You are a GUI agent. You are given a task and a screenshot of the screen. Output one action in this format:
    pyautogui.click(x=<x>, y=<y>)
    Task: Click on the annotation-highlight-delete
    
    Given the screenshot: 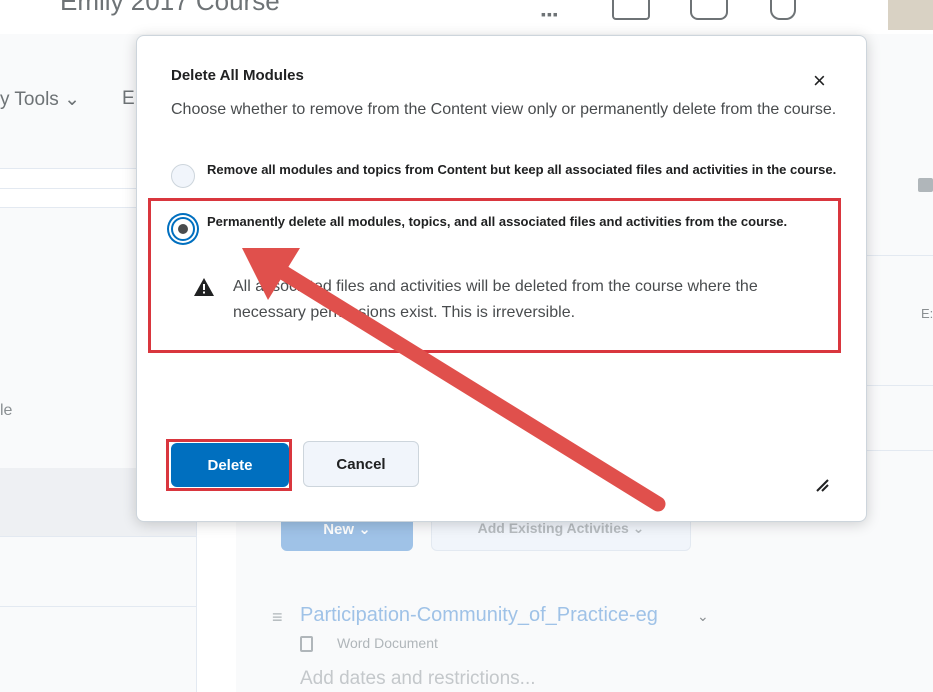 What is the action you would take?
    pyautogui.click(x=229, y=465)
    